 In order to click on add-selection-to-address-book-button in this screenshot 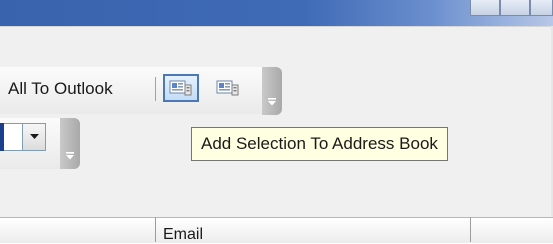, I will do `click(181, 88)`.